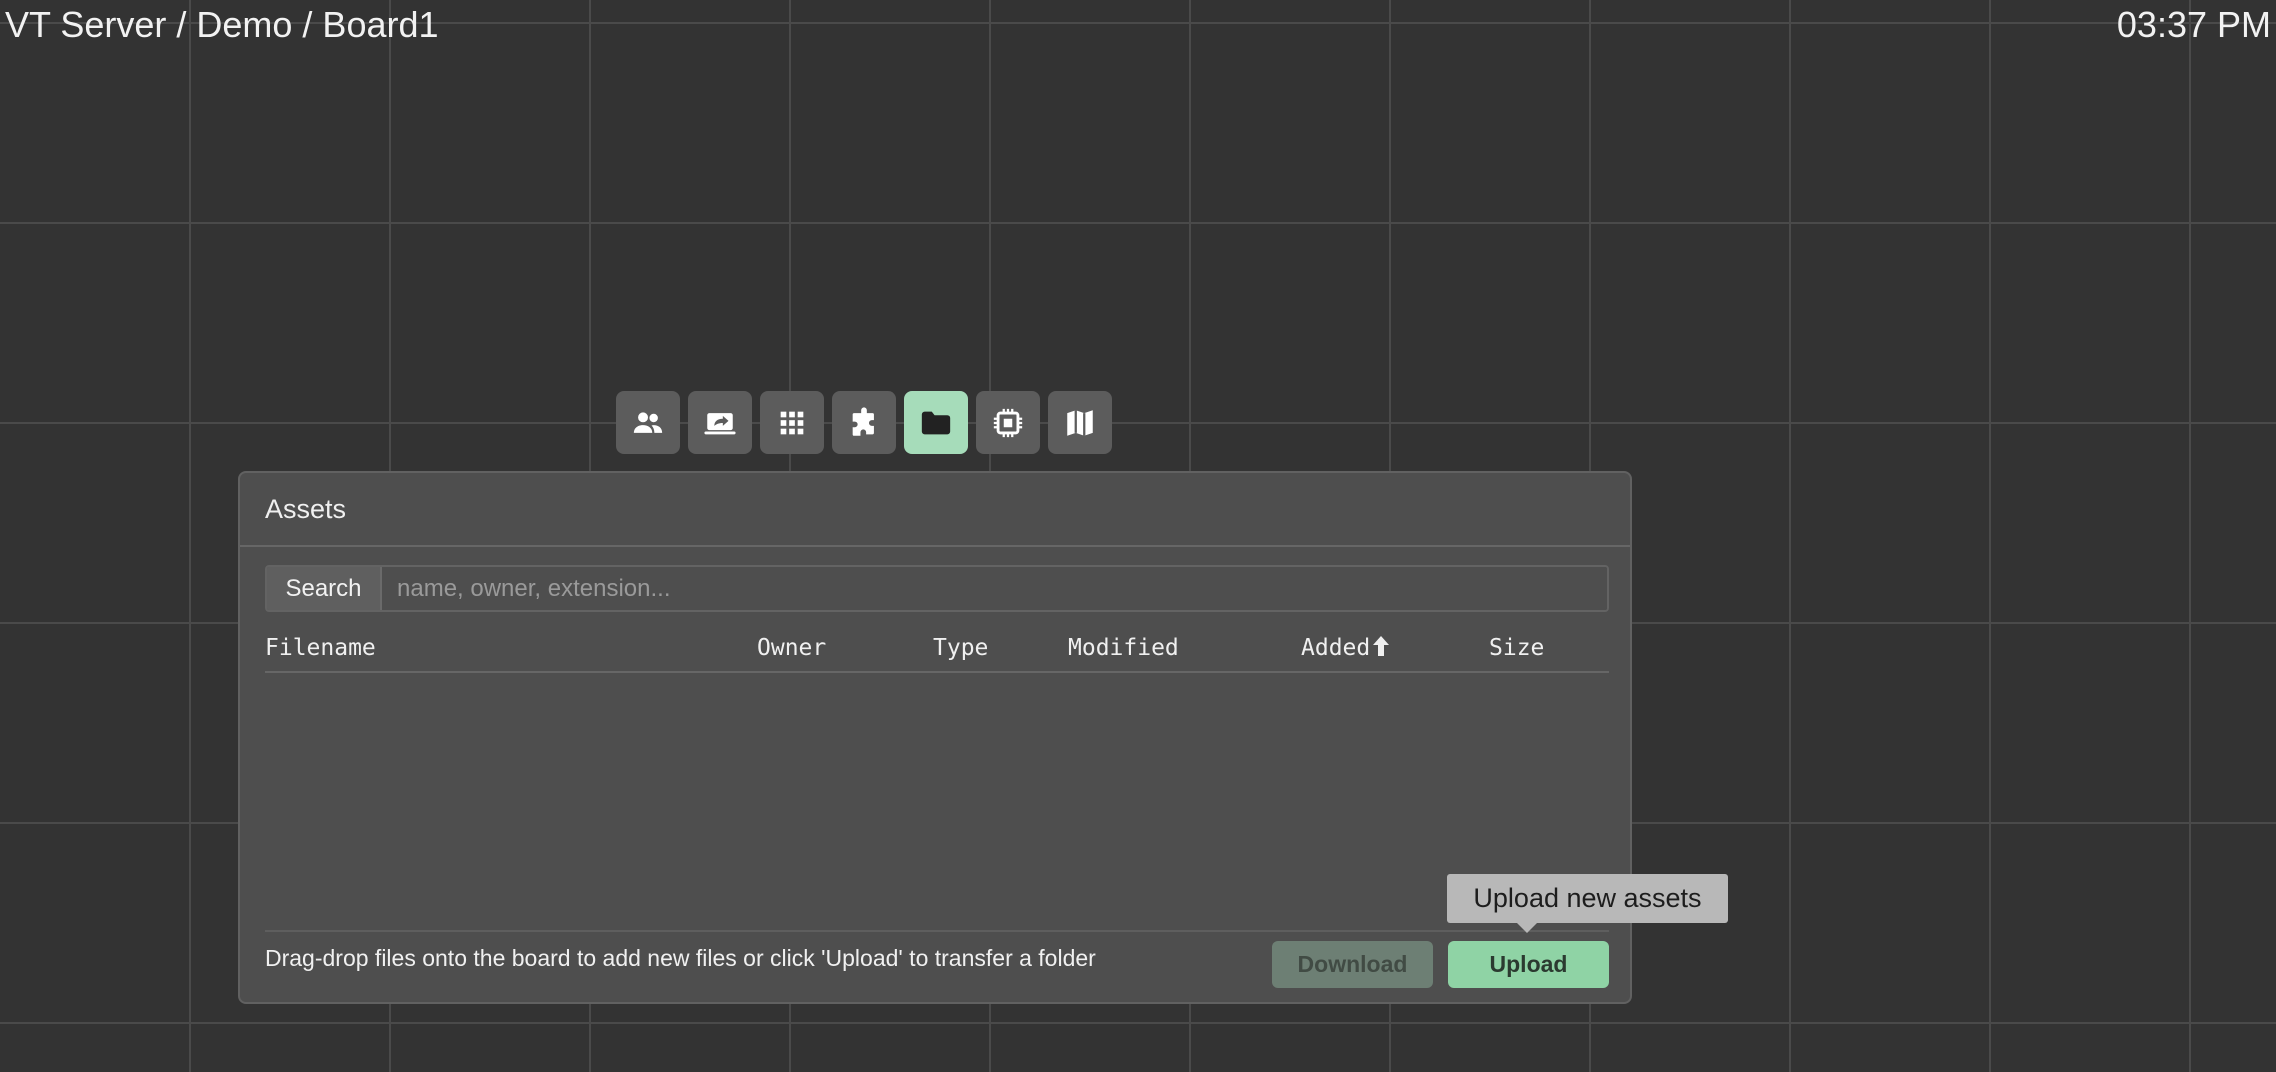 The image size is (2276, 1072). What do you see at coordinates (1527, 928) in the screenshot?
I see `upload-tooltip-arrow` at bounding box center [1527, 928].